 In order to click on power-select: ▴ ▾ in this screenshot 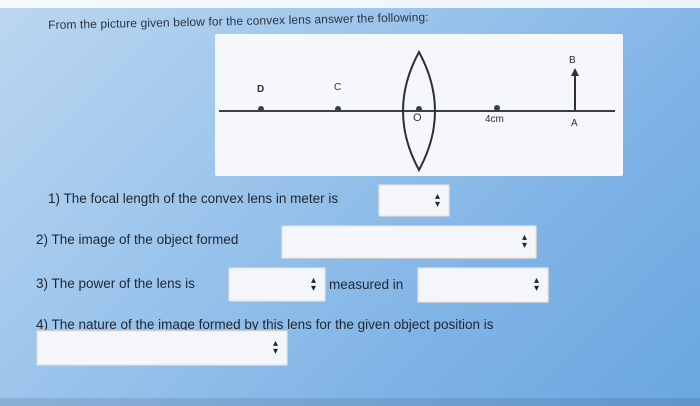, I will do `click(277, 284)`.